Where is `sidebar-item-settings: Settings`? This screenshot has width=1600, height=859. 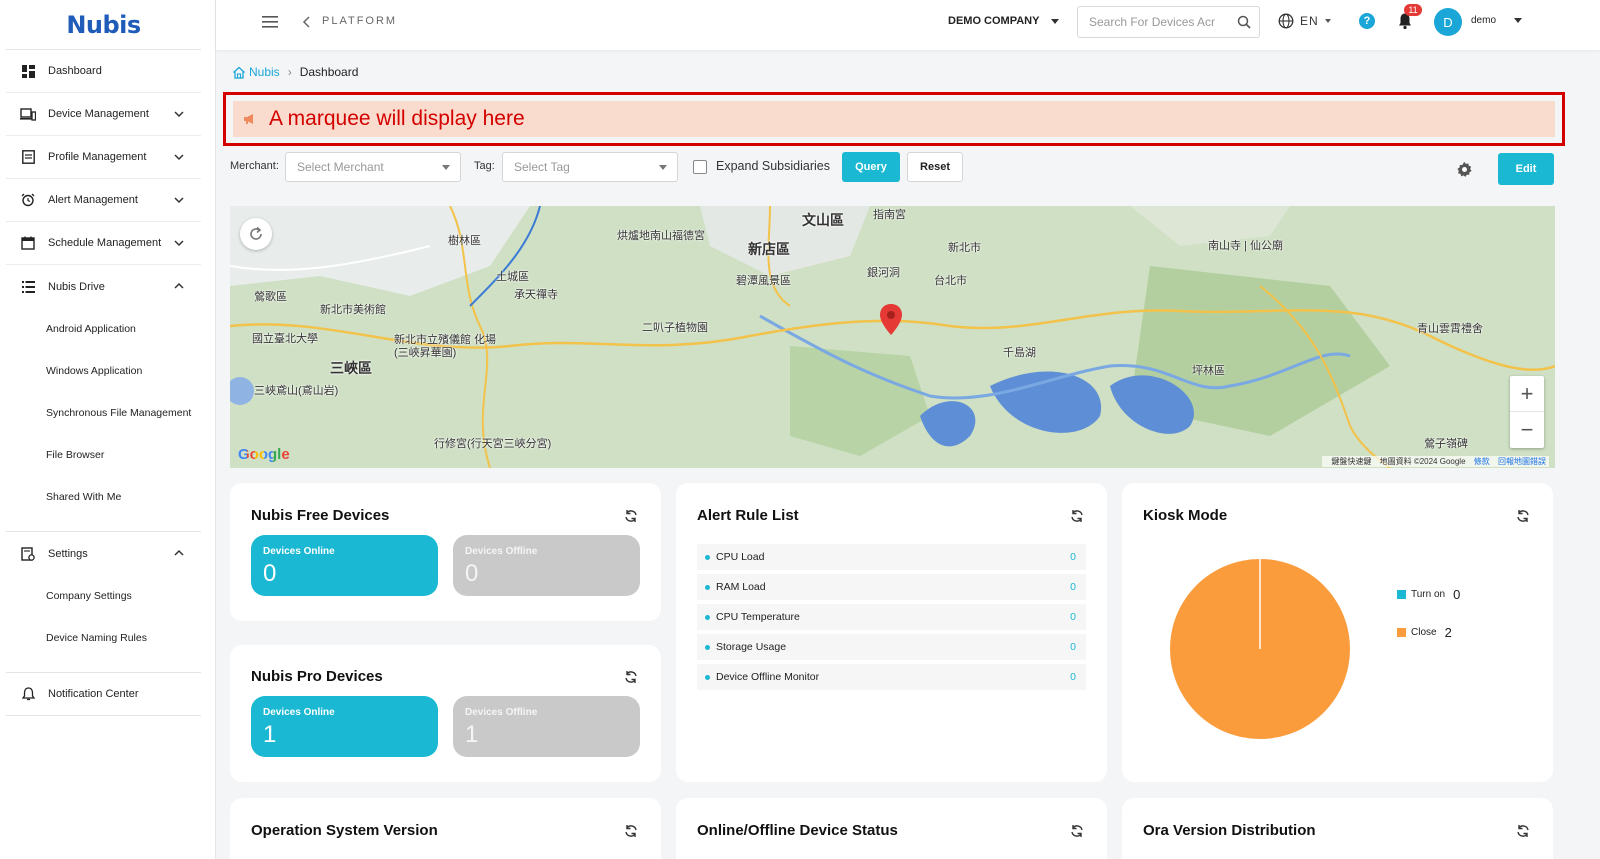
sidebar-item-settings: Settings is located at coordinates (103, 553).